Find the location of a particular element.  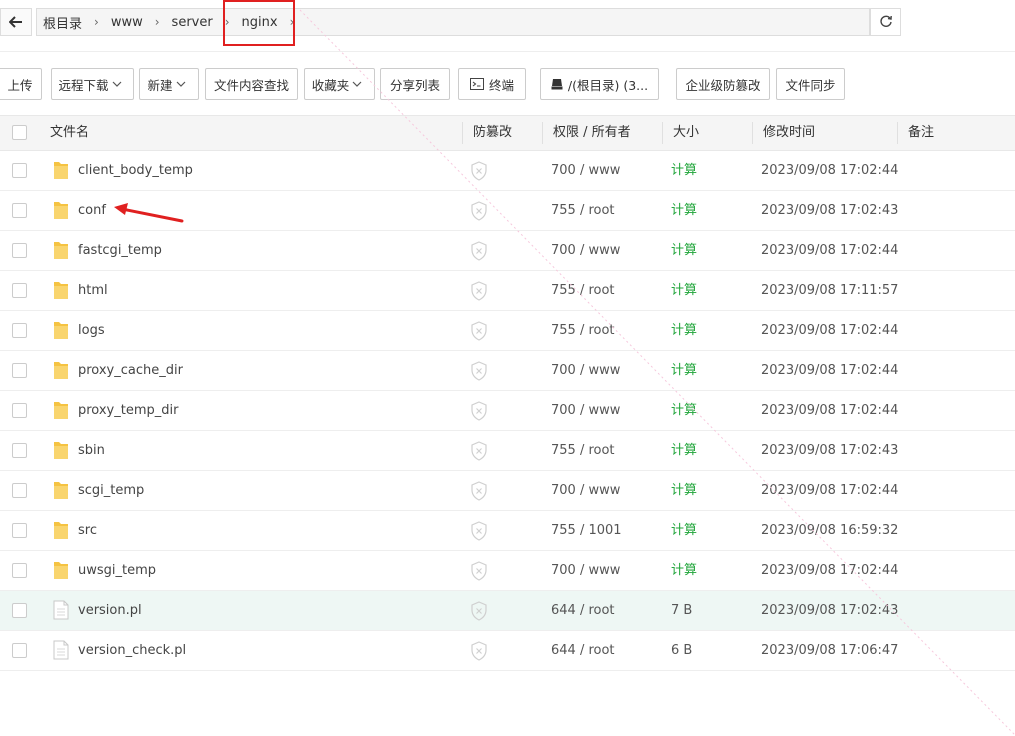

crumb-nginx: nginx is located at coordinates (260, 22).